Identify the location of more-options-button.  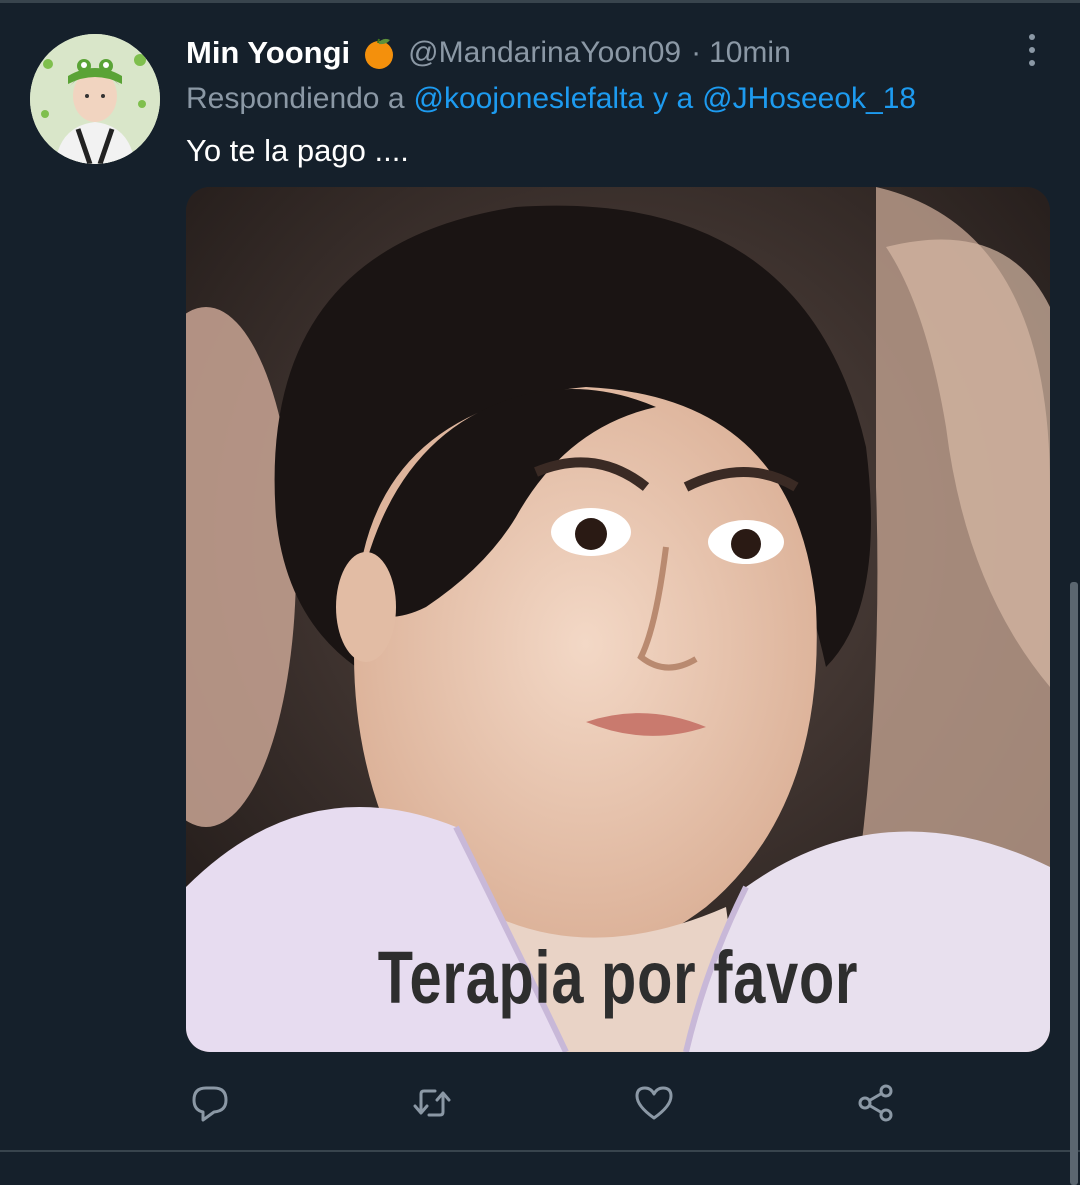
(1032, 50).